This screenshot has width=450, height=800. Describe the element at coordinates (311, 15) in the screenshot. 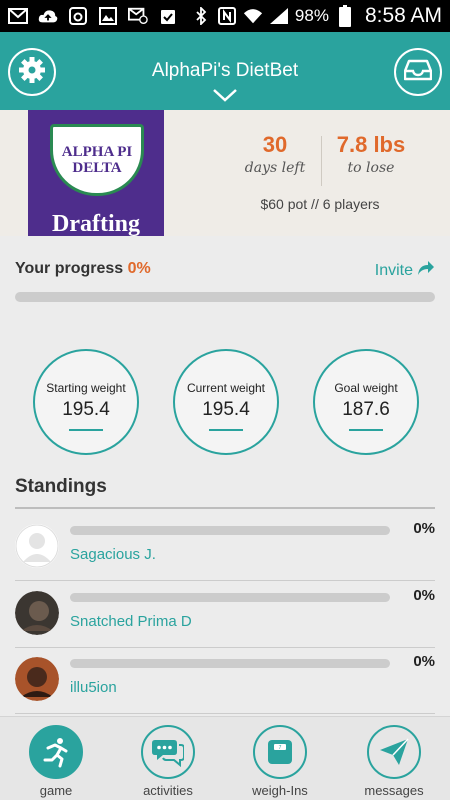

I see `battery-percent: 98%` at that location.